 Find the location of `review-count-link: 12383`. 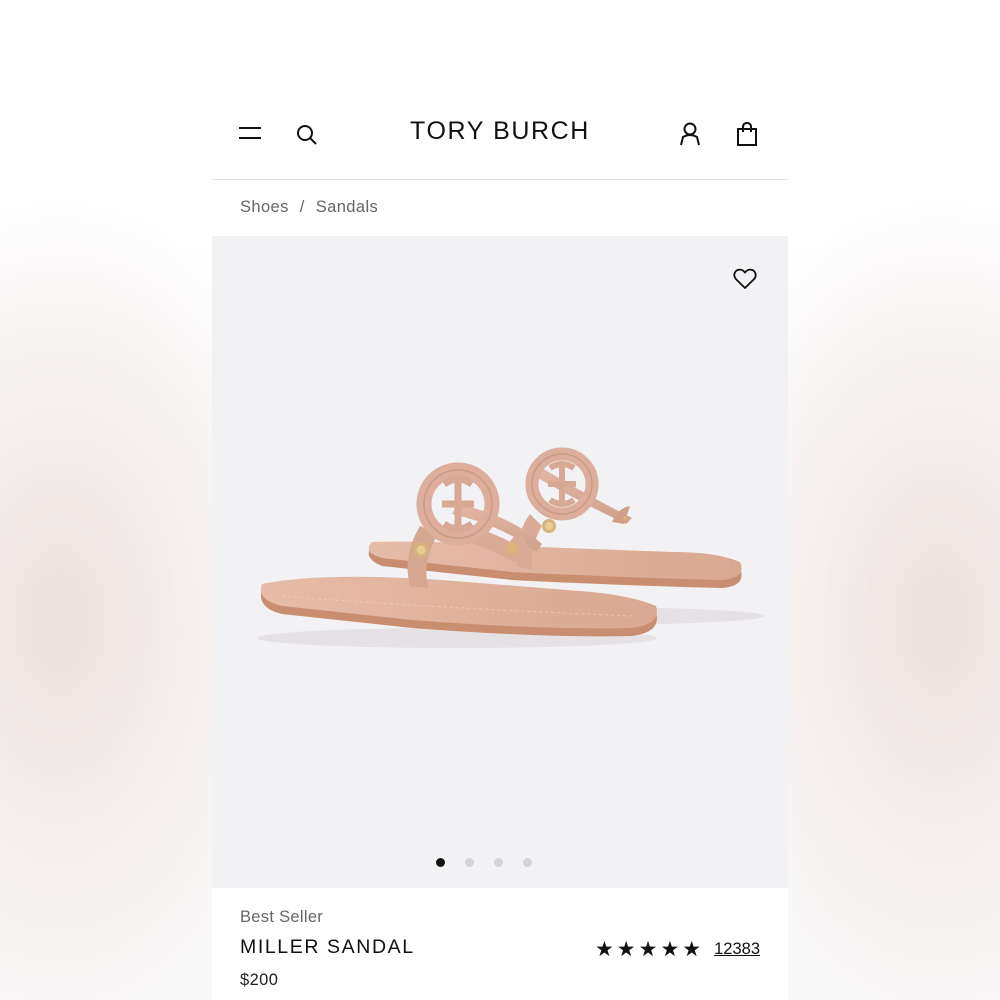

review-count-link: 12383 is located at coordinates (737, 949).